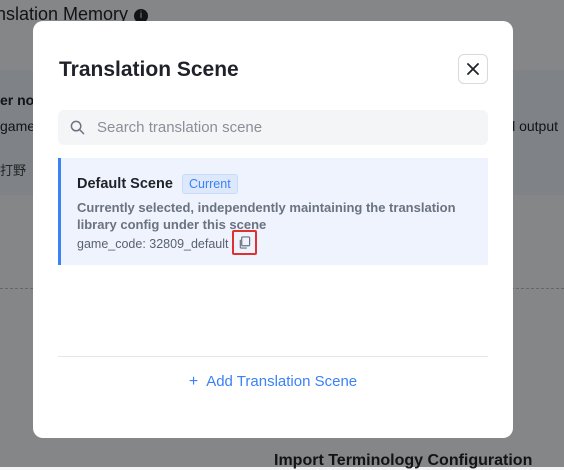 The height and width of the screenshot is (470, 564). I want to click on copy-code-button, so click(244, 242).